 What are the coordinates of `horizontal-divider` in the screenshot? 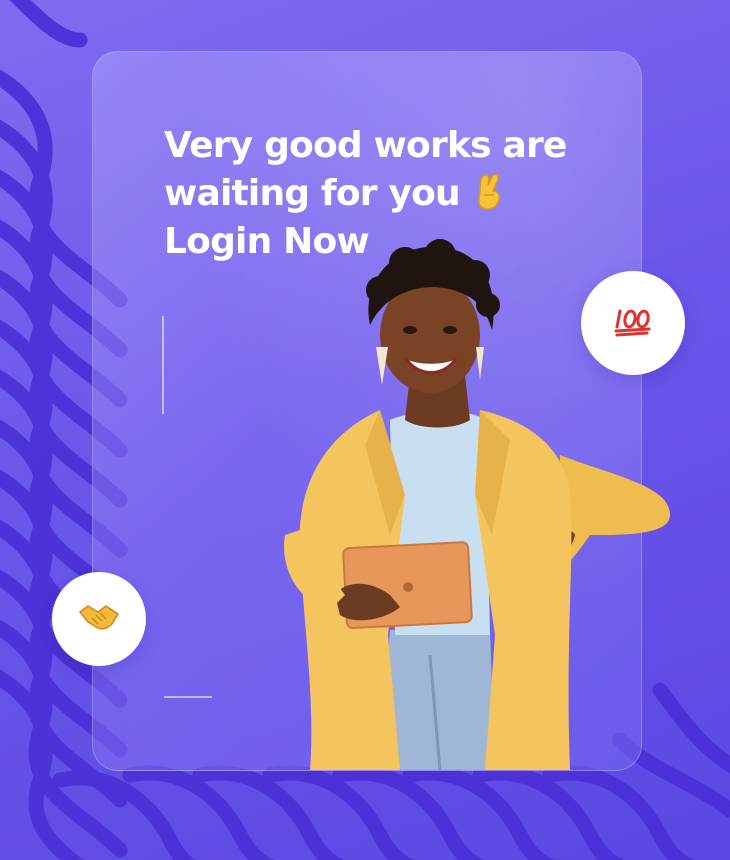 It's located at (188, 697).